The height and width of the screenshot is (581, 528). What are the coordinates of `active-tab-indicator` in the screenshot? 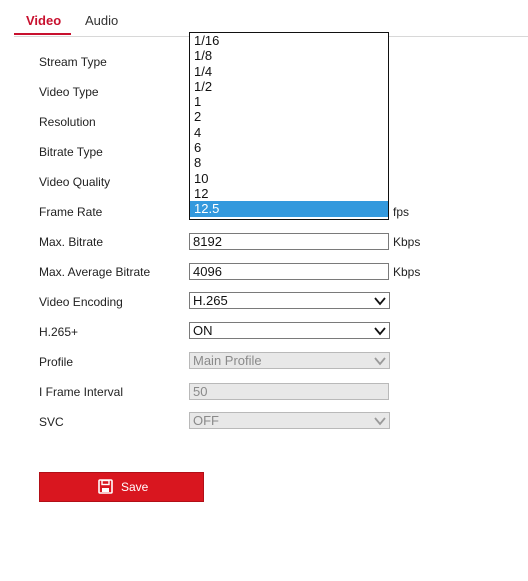 It's located at (42, 34).